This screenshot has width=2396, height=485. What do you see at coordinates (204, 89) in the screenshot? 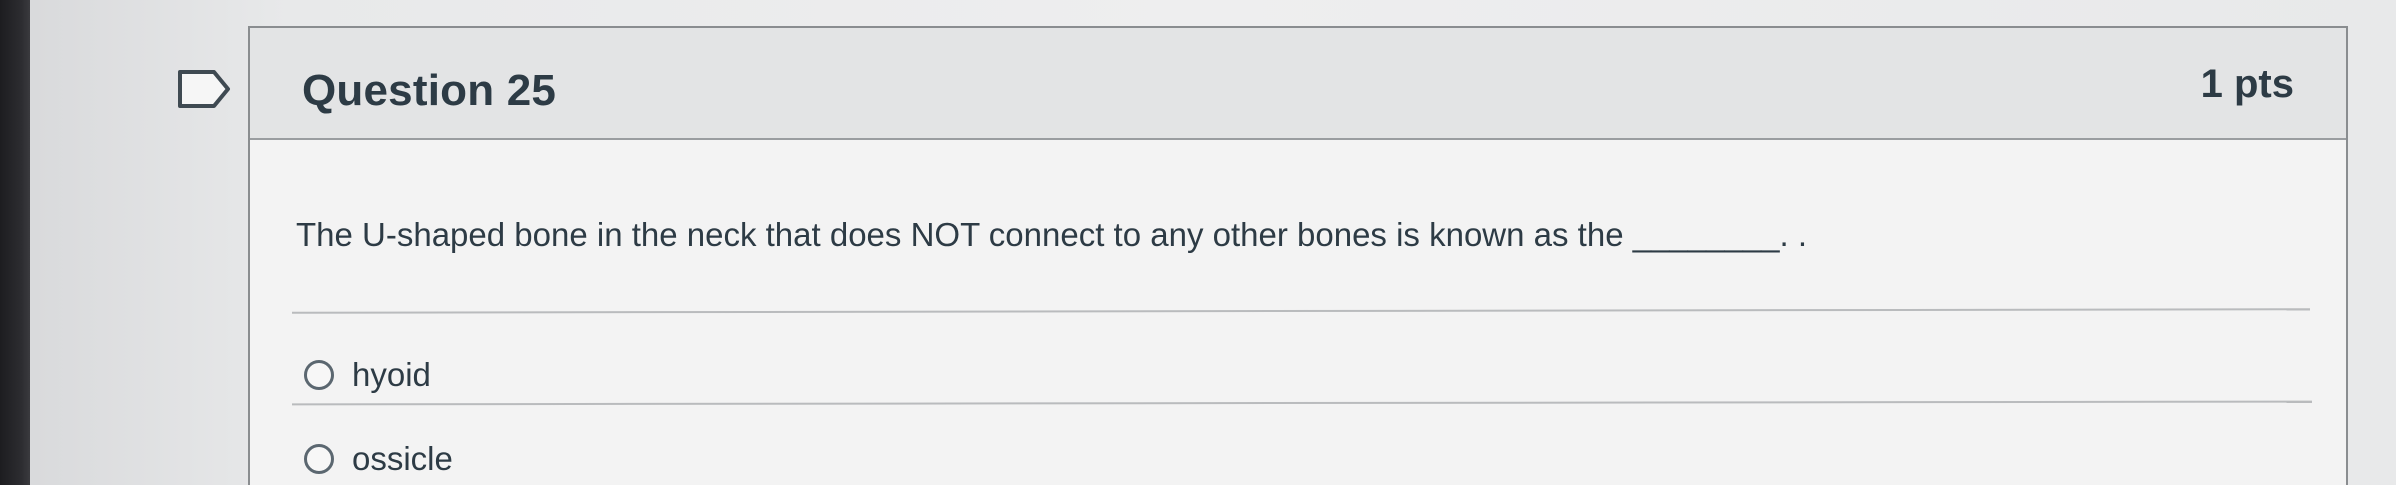
I see `flag-icon` at bounding box center [204, 89].